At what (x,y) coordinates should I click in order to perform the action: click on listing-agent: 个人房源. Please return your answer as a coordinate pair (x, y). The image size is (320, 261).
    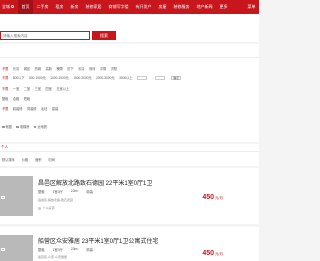
    Looking at the image, I should click on (46, 208).